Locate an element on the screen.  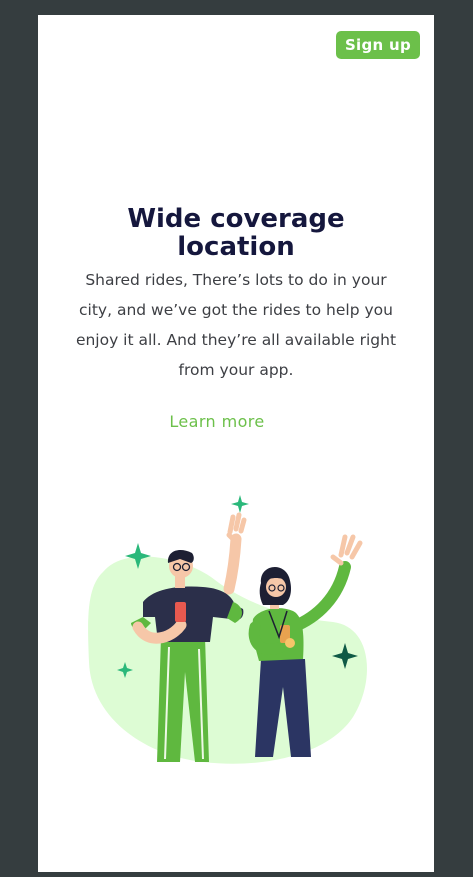
sign-up-button: Sign up is located at coordinates (378, 45).